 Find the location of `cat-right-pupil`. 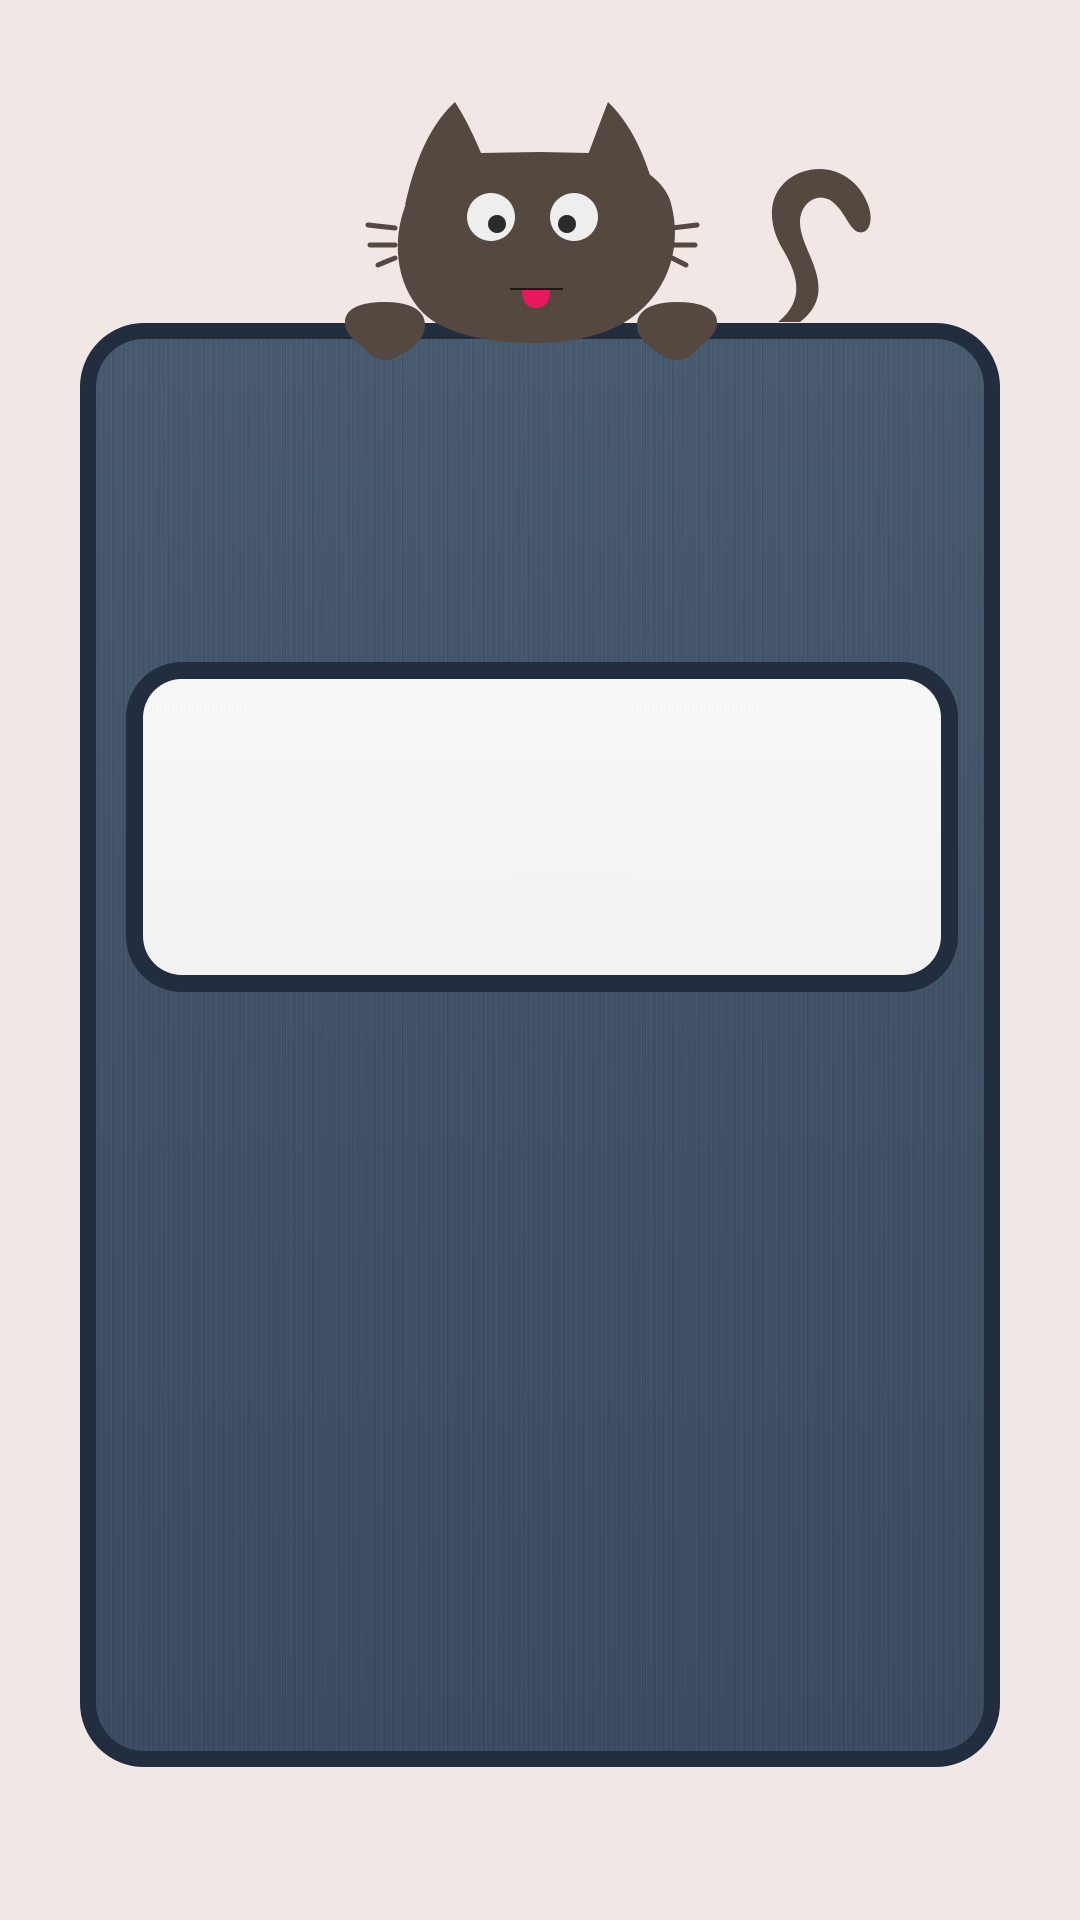

cat-right-pupil is located at coordinates (567, 224).